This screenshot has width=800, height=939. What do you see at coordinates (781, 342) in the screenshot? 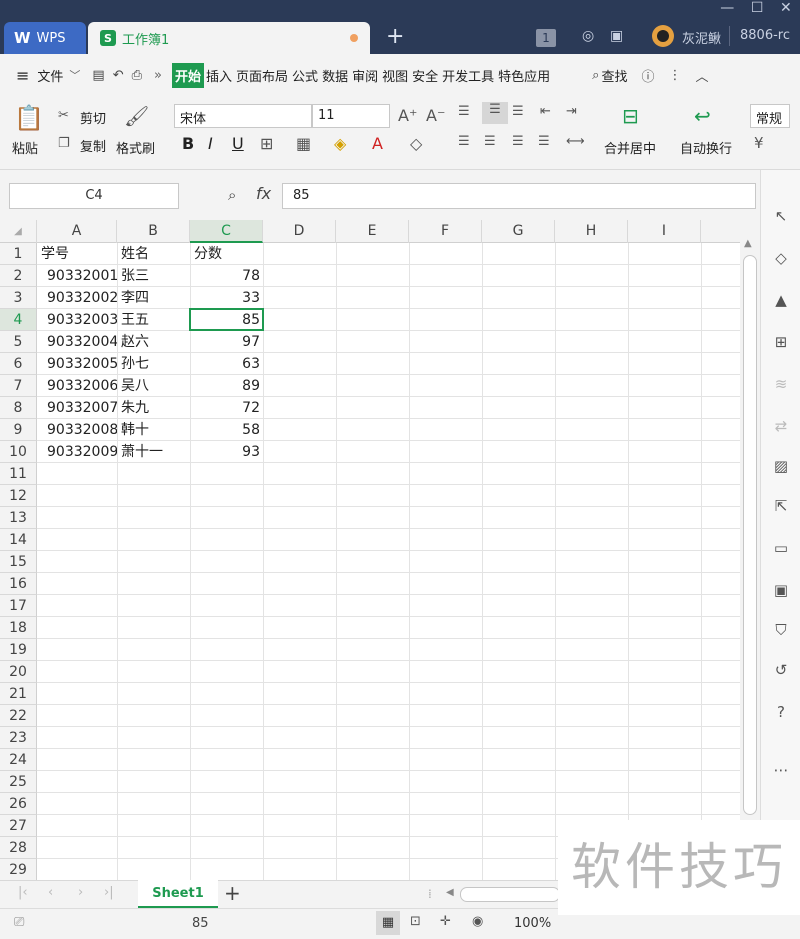
I see `table-icon: ⊞` at bounding box center [781, 342].